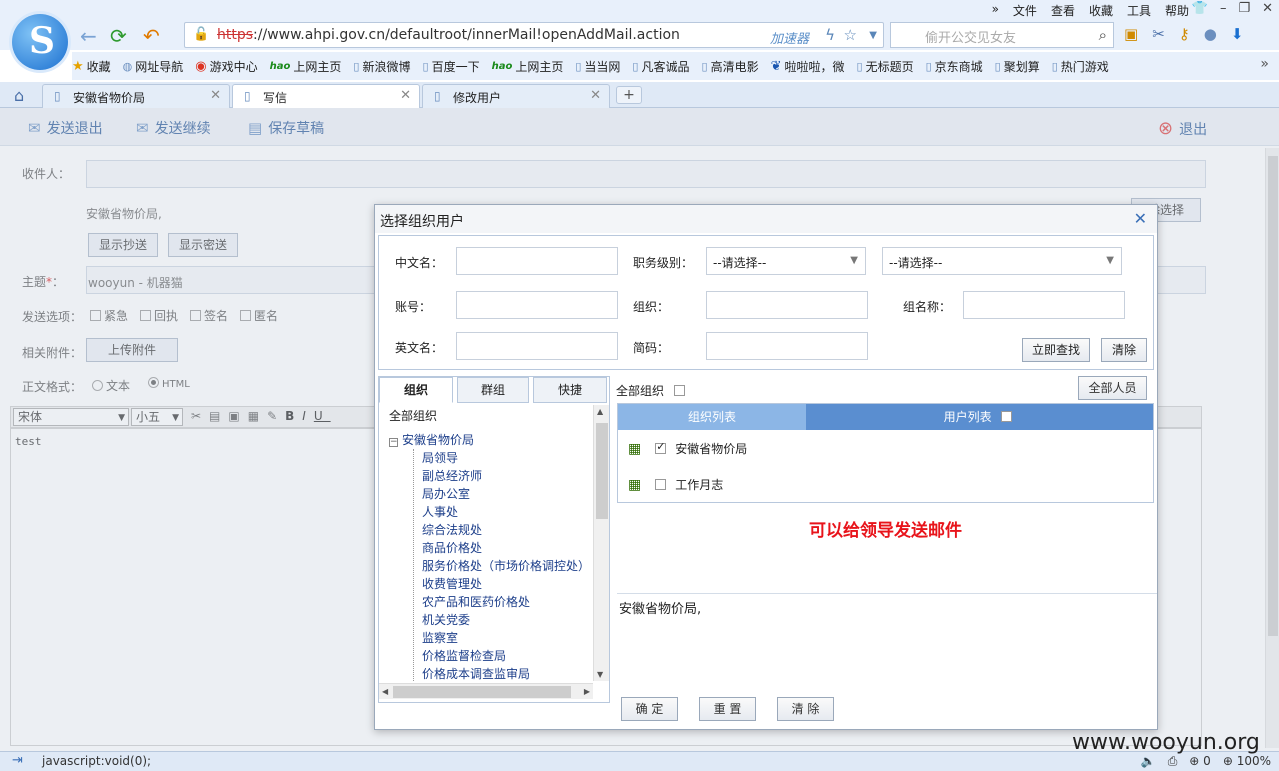  I want to click on undo-icon: ↶, so click(151, 36).